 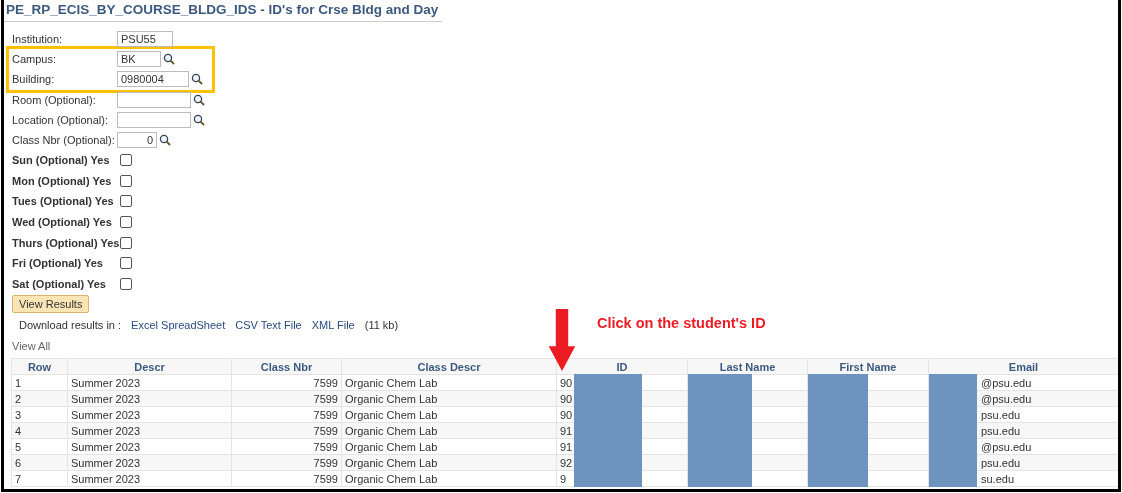 What do you see at coordinates (18, 414) in the screenshot?
I see `table-cell: 3` at bounding box center [18, 414].